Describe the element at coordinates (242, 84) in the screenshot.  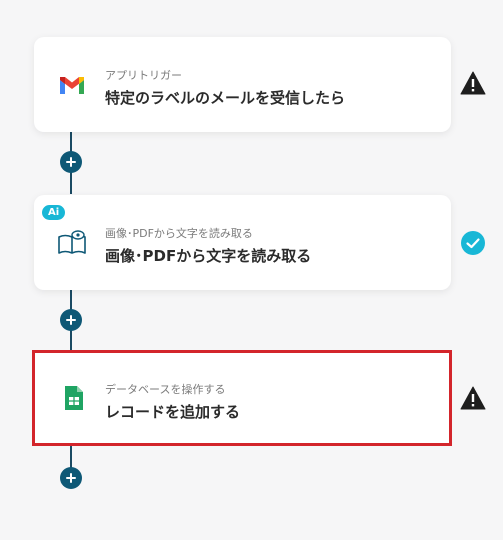
I see `step-card-trigger: アプリトリガー 特定のラベルのメールを受信したら` at that location.